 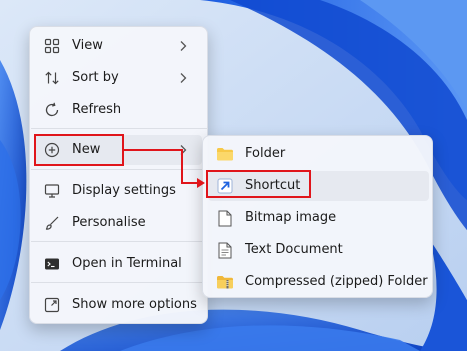 I want to click on submenu-item-label: Folder, so click(x=265, y=153).